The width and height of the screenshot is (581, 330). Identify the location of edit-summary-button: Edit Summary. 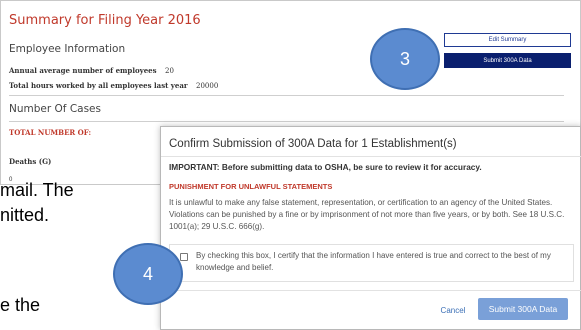
(507, 40).